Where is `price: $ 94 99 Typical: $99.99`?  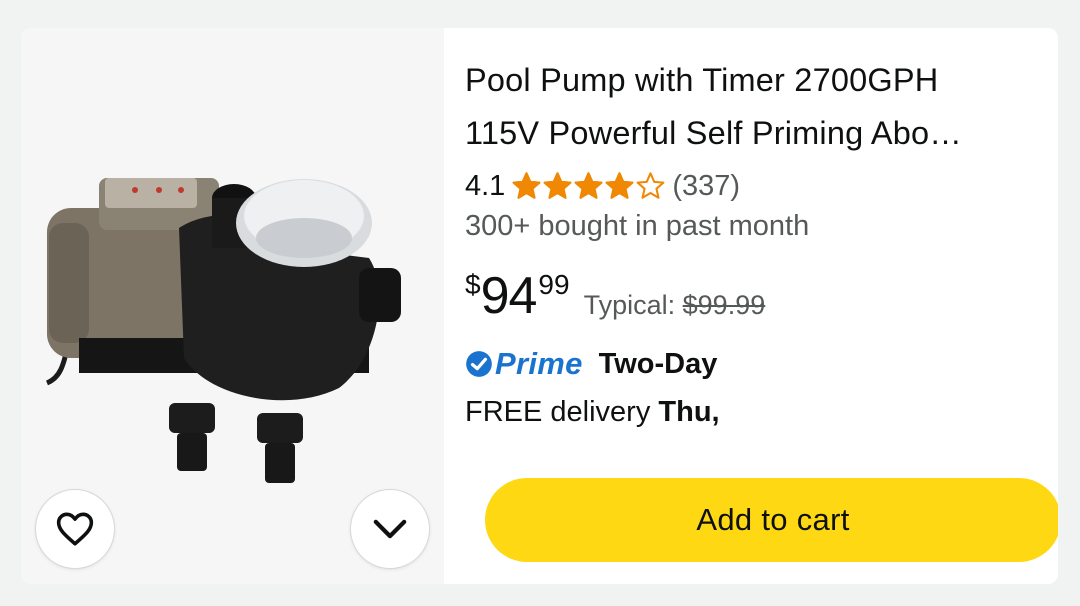 price: $ 94 99 Typical: $99.99 is located at coordinates (615, 296).